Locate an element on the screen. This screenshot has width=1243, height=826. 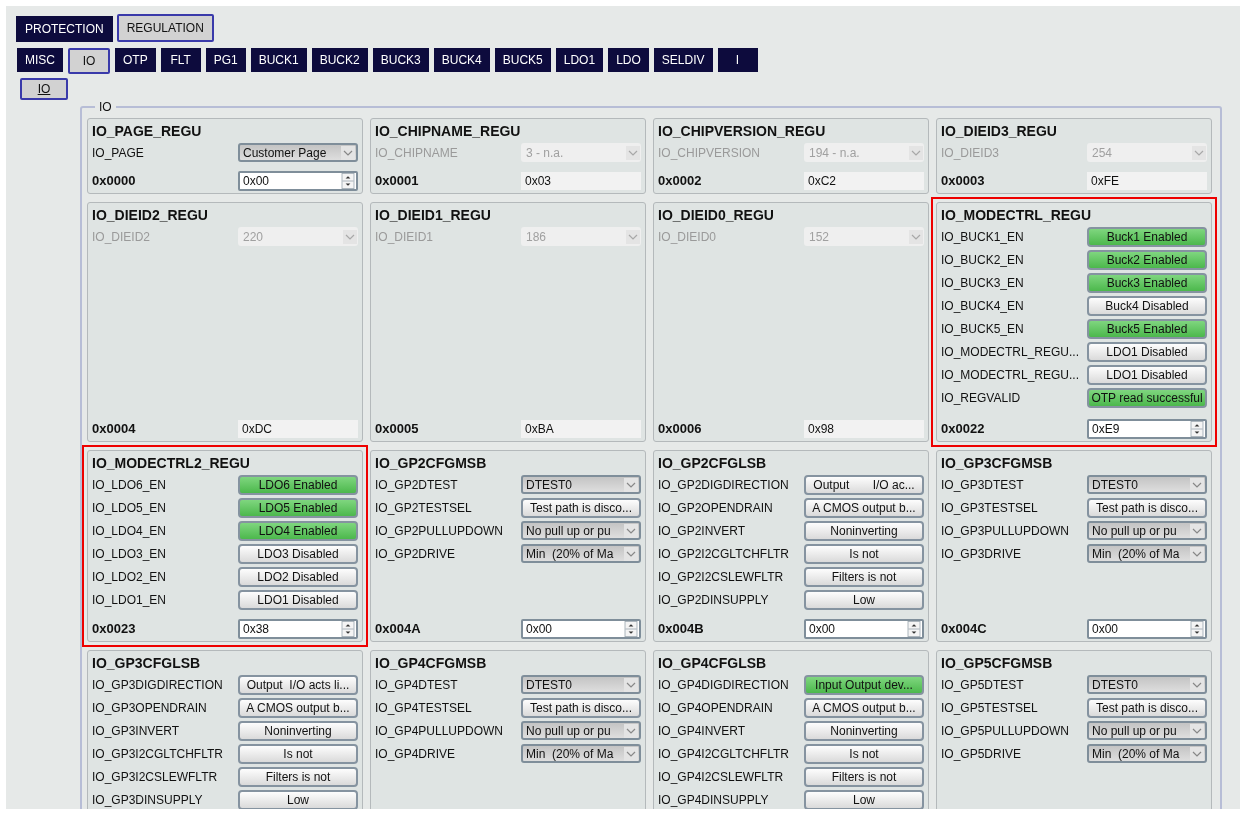
toggle-button: LDO5 Enabled is located at coordinates (298, 507).